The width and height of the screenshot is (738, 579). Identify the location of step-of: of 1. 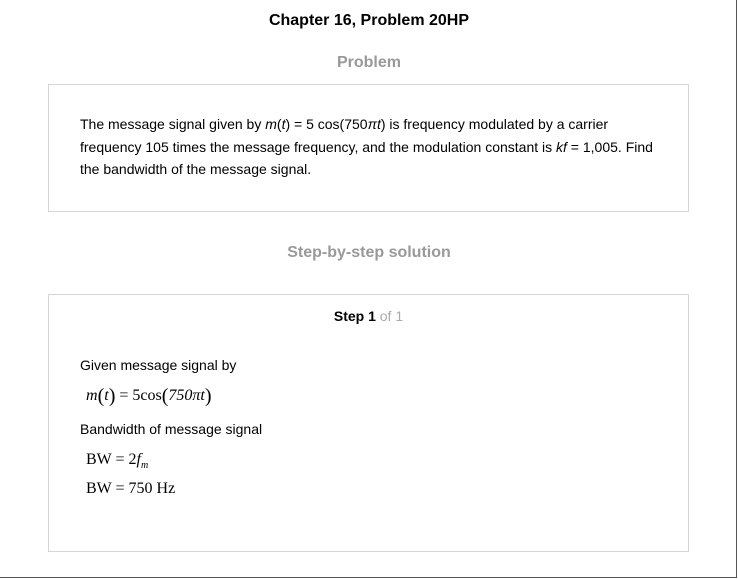
(389, 316).